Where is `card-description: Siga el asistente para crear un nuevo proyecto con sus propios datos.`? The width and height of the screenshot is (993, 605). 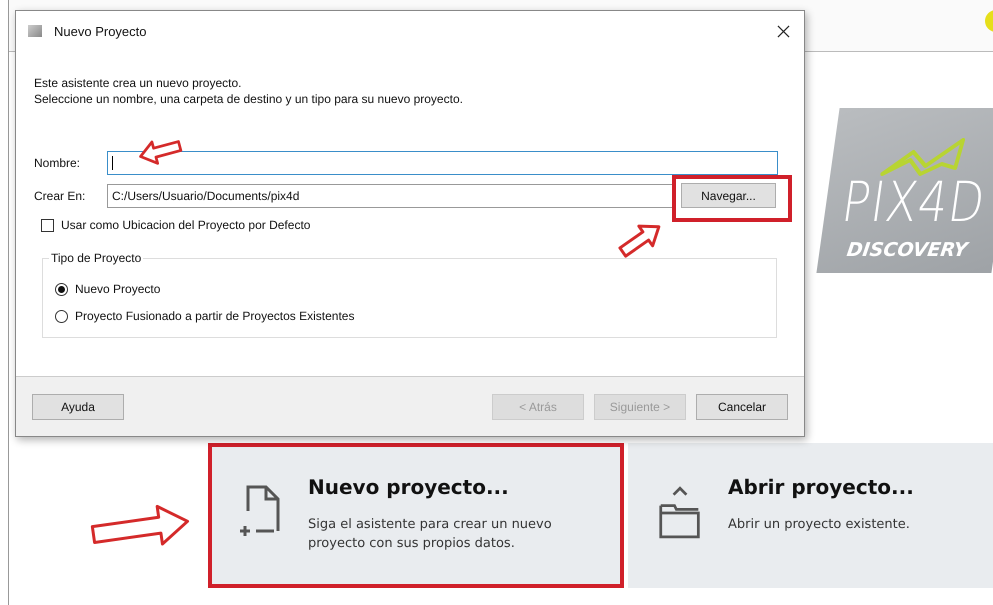 card-description: Siga el asistente para crear un nuevo proyecto con sus propios datos. is located at coordinates (430, 534).